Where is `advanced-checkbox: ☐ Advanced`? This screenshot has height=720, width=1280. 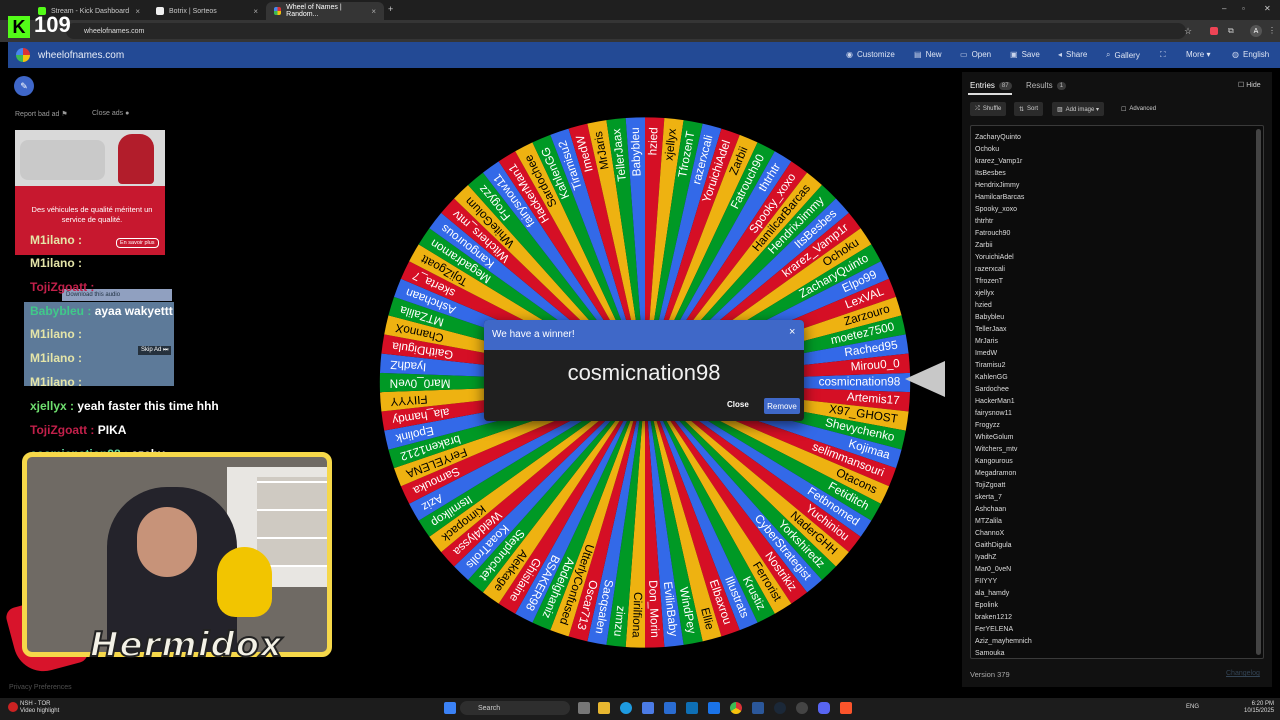 advanced-checkbox: ☐ Advanced is located at coordinates (1138, 109).